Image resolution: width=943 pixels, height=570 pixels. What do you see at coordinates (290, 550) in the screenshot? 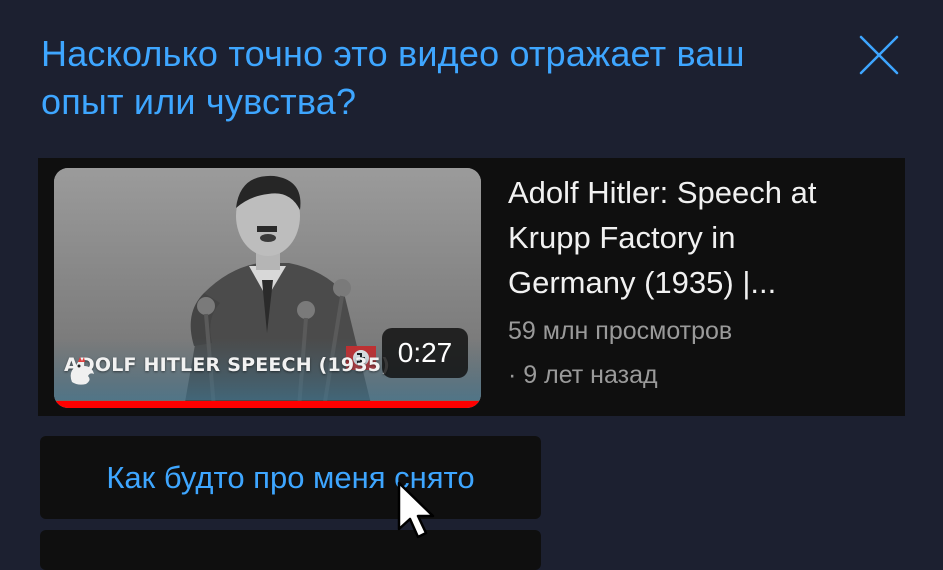
I see `option-button-next` at bounding box center [290, 550].